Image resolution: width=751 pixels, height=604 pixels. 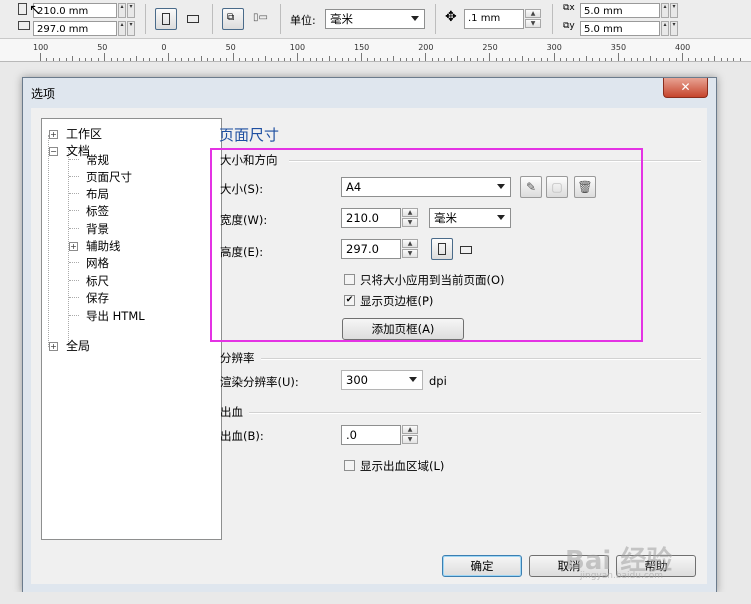 I want to click on duplicate-x-spinner-down: ▾, so click(x=674, y=10).